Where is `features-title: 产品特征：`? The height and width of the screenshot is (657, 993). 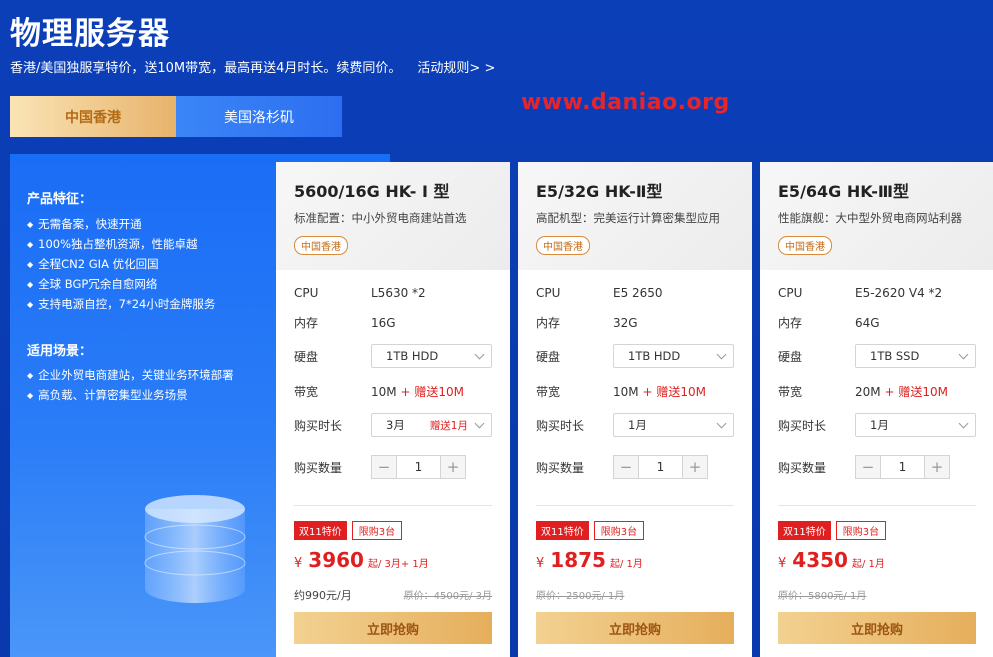
features-title: 产品特征： is located at coordinates (60, 199).